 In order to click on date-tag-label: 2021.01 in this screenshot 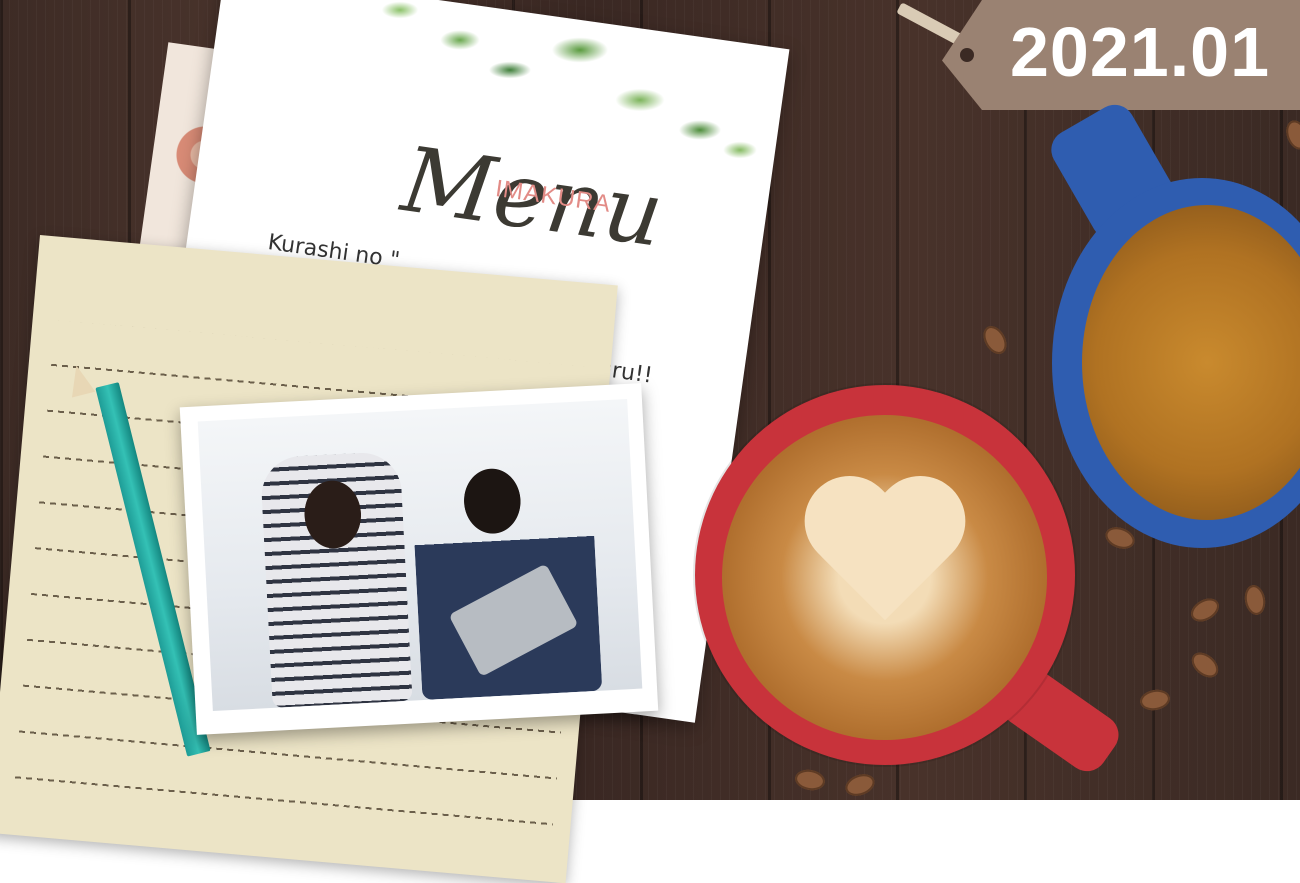, I will do `click(1140, 52)`.